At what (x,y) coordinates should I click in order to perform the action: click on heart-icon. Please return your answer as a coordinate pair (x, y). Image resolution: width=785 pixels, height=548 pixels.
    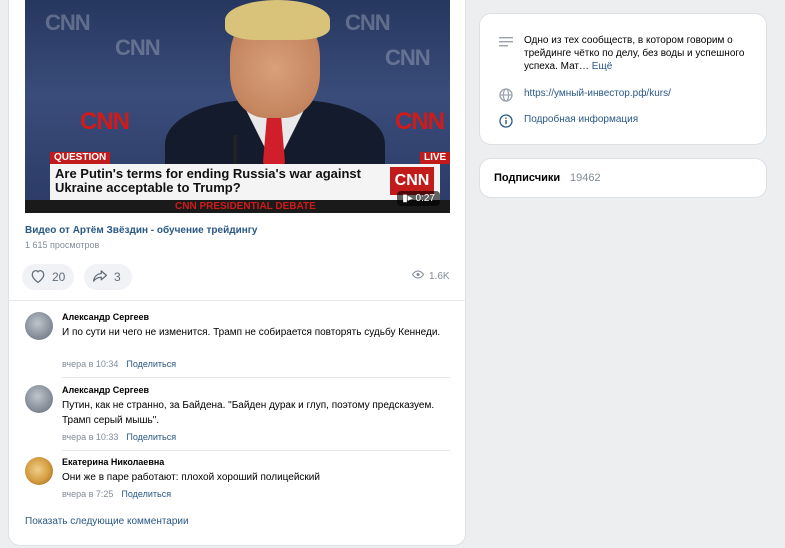
    Looking at the image, I should click on (38, 277).